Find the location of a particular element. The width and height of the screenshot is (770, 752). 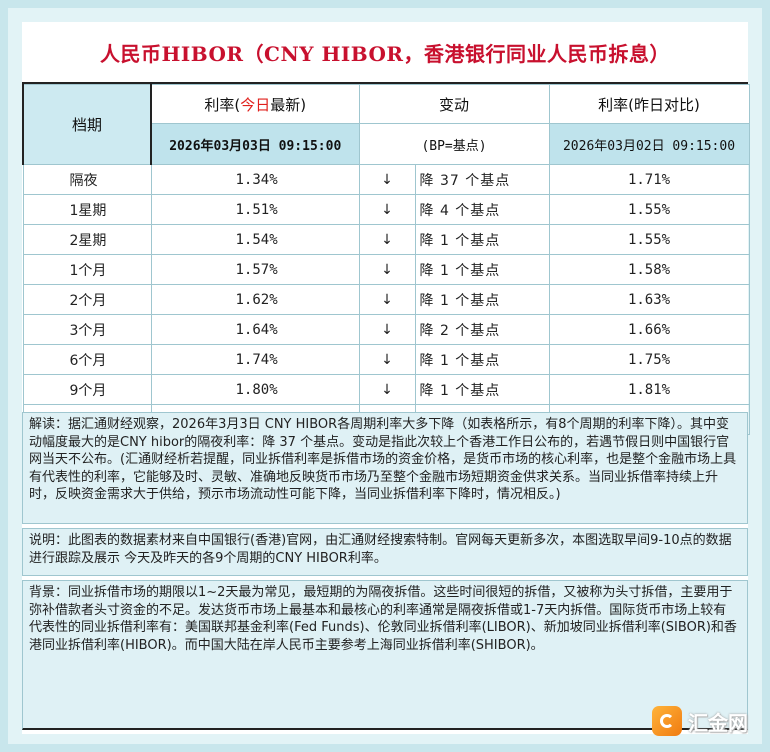

prev-rate-cell: 1.63% is located at coordinates (649, 299).